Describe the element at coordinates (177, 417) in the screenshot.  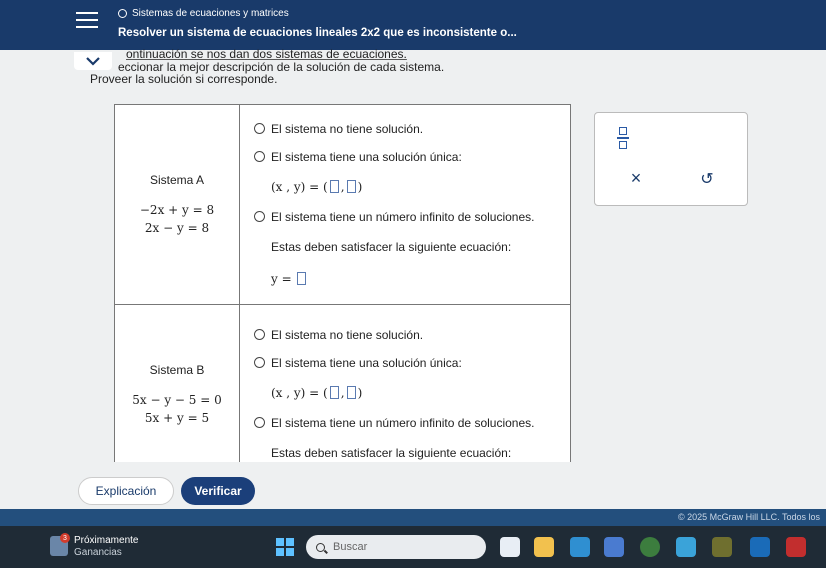
I see `system-b-eq2: 5x + y = 5` at that location.